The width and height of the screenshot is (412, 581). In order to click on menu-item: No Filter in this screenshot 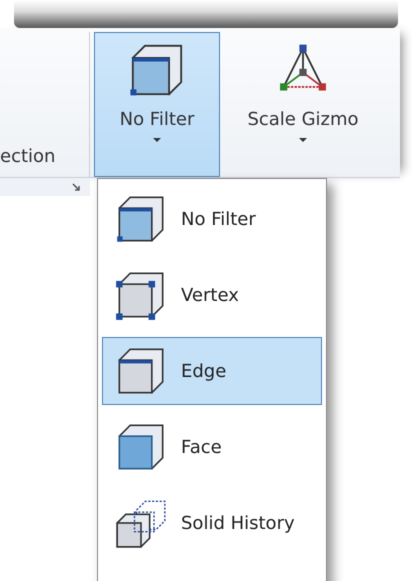, I will do `click(212, 219)`.